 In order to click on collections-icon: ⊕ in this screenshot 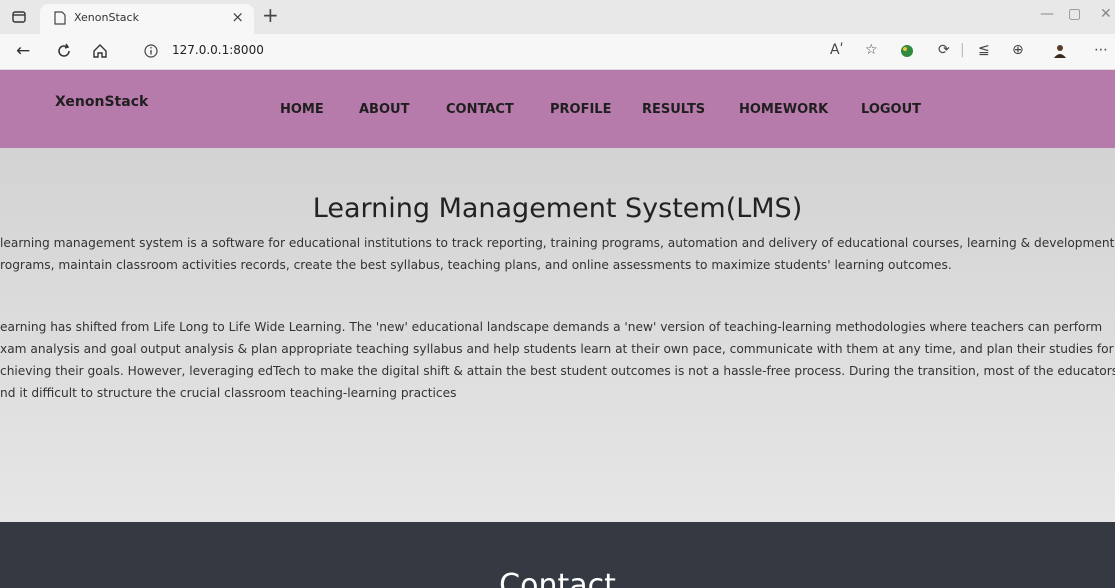, I will do `click(1018, 50)`.